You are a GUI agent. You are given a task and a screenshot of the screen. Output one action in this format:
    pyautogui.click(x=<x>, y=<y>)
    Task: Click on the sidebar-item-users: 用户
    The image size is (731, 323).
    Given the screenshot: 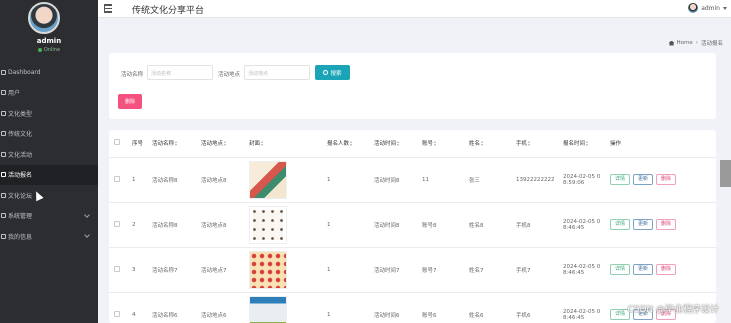 What is the action you would take?
    pyautogui.click(x=49, y=93)
    